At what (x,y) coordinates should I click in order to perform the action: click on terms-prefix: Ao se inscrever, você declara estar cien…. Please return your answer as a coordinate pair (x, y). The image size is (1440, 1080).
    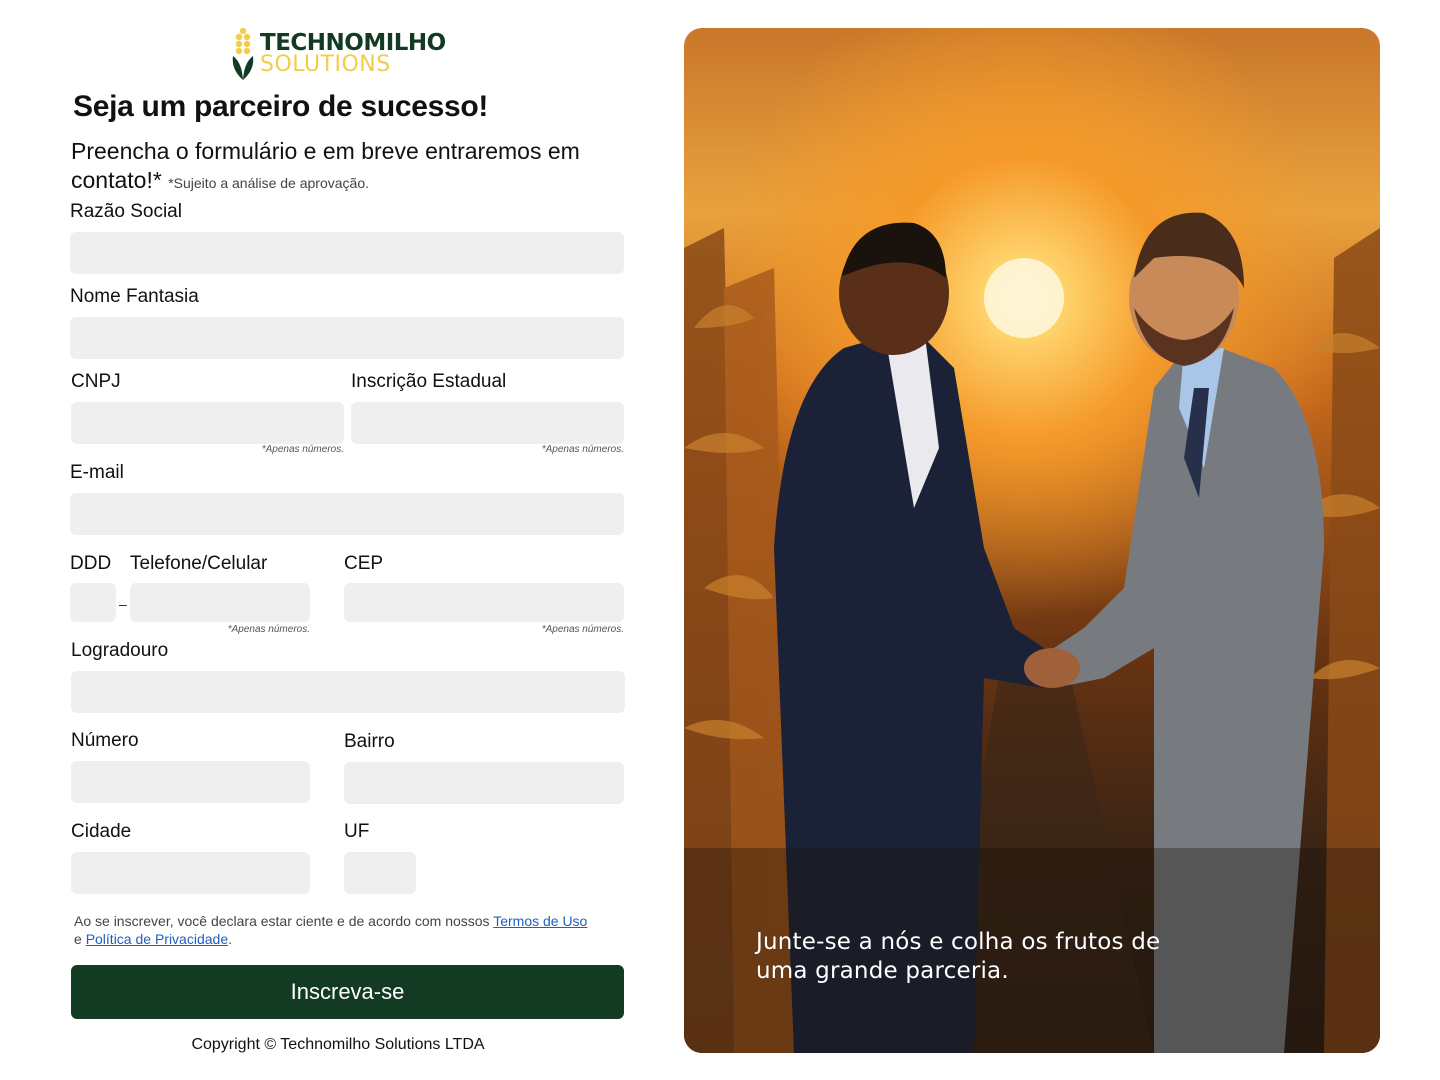
    Looking at the image, I should click on (282, 921).